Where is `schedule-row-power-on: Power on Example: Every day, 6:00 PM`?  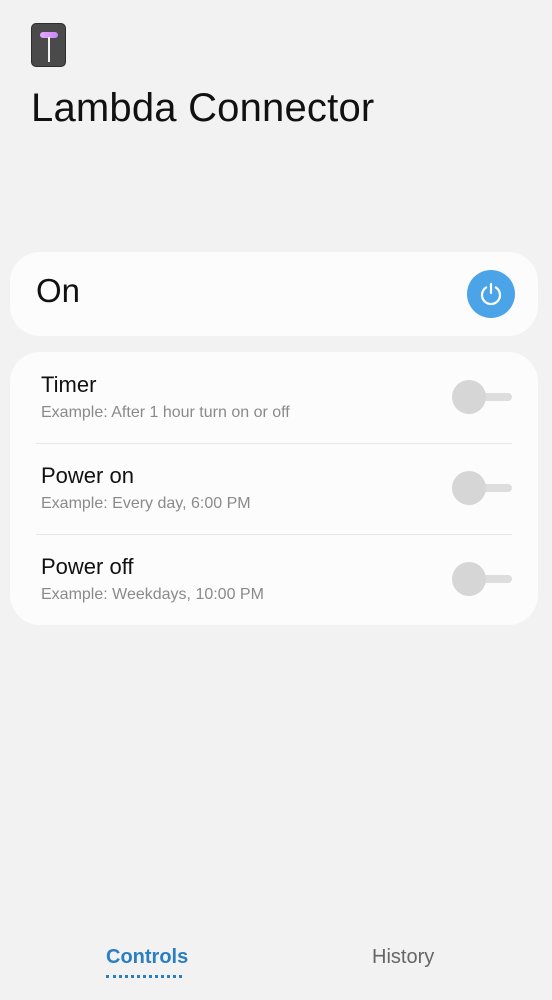 schedule-row-power-on: Power on Example: Every day, 6:00 PM is located at coordinates (274, 488).